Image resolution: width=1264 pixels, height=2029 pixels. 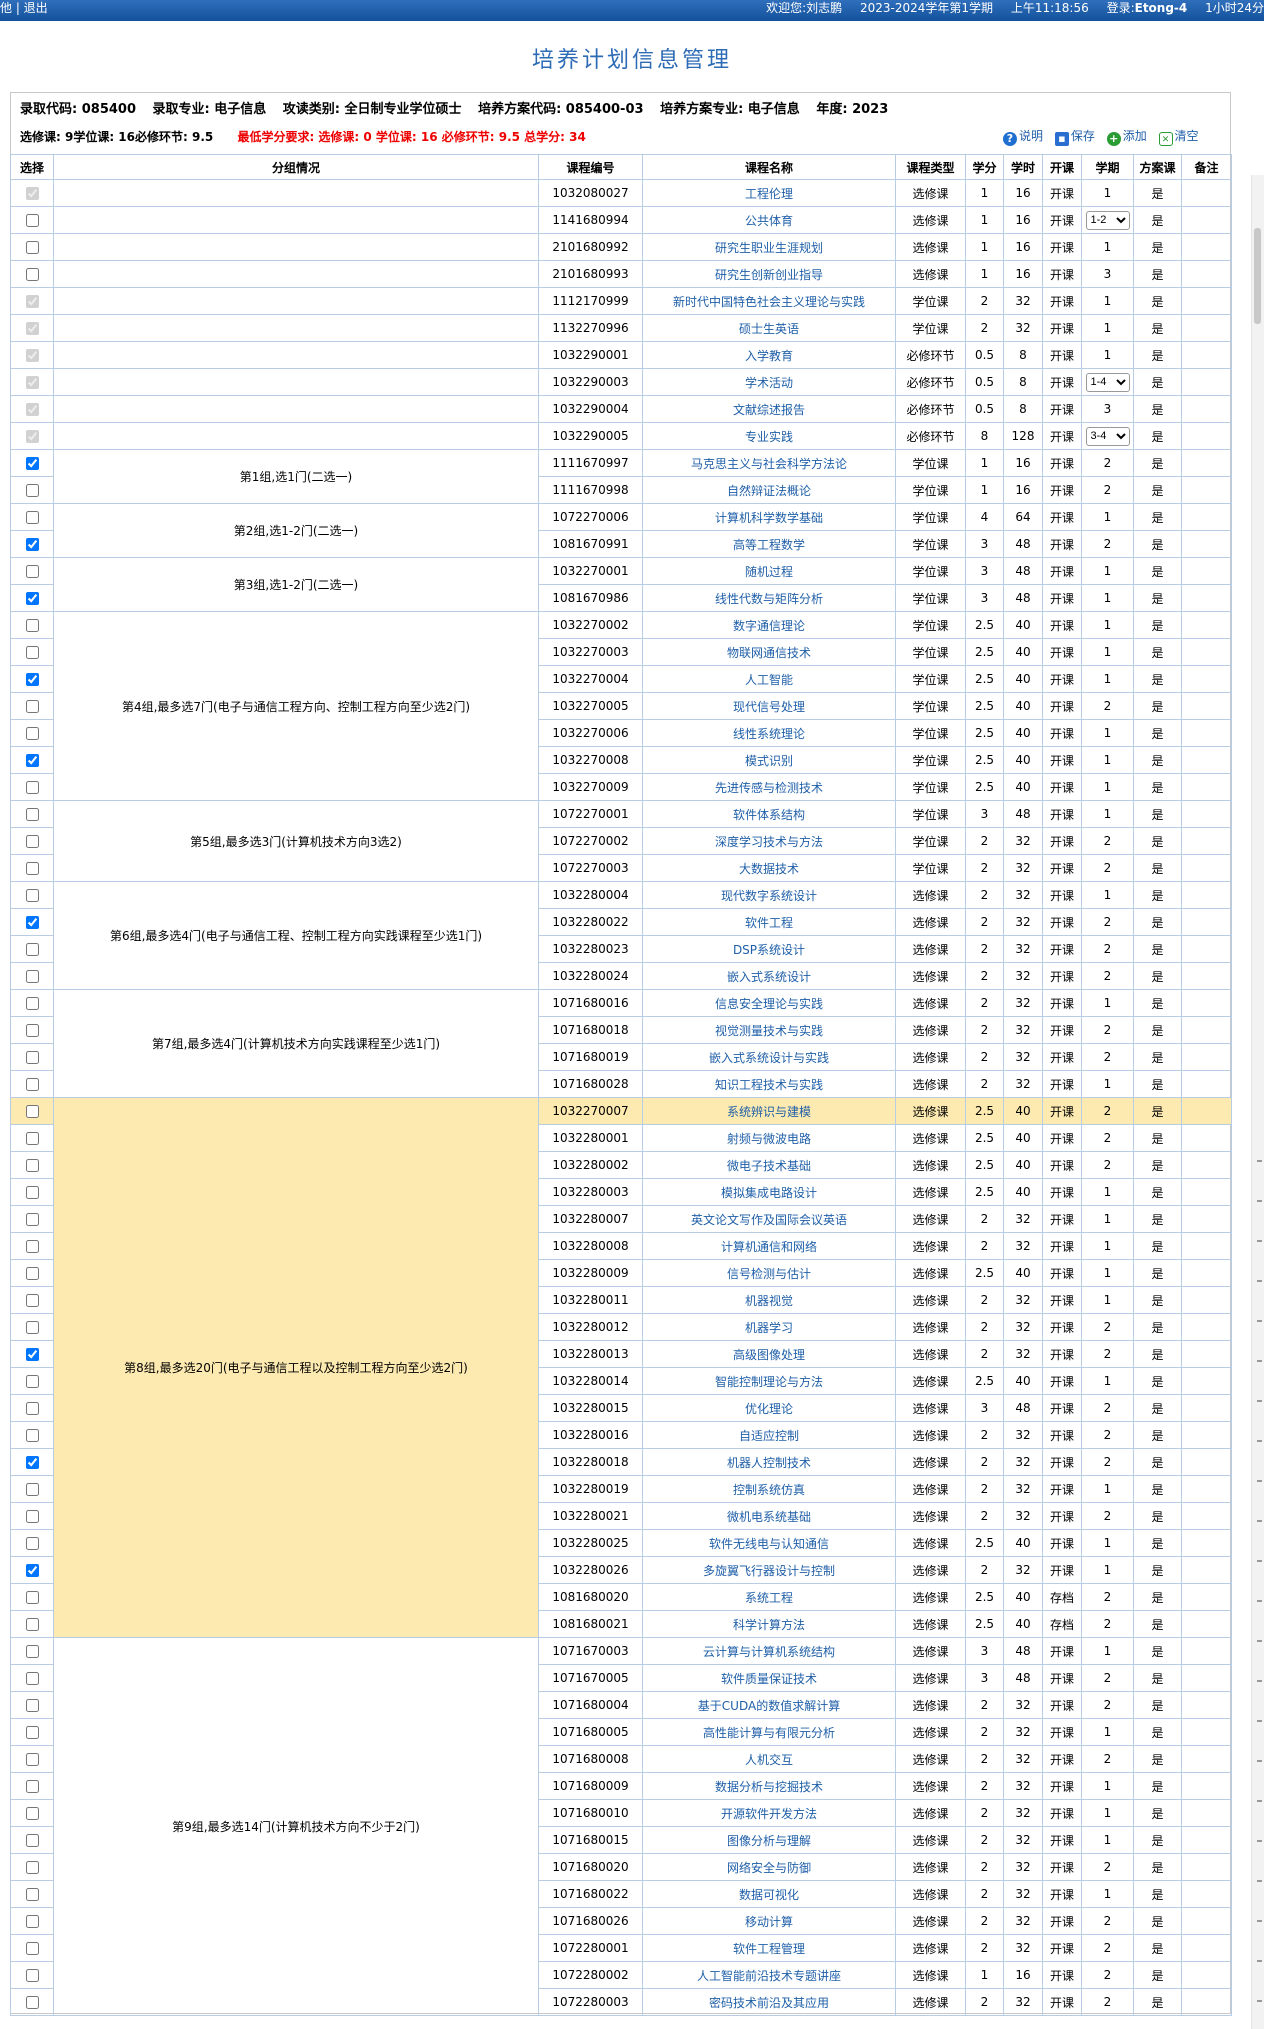 What do you see at coordinates (769, 1921) in the screenshot?
I see `course-name-link: 移动计算` at bounding box center [769, 1921].